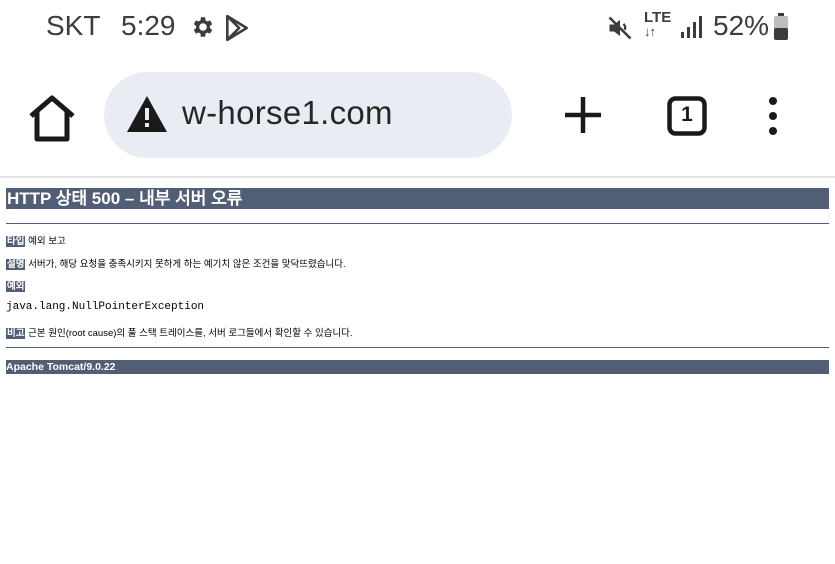 This screenshot has width=835, height=564. Describe the element at coordinates (658, 24) in the screenshot. I see `network-type: LTE ↓↑` at that location.